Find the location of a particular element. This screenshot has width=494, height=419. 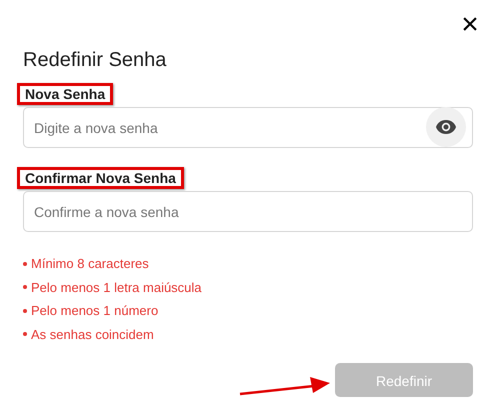

eye-icon is located at coordinates (446, 127).